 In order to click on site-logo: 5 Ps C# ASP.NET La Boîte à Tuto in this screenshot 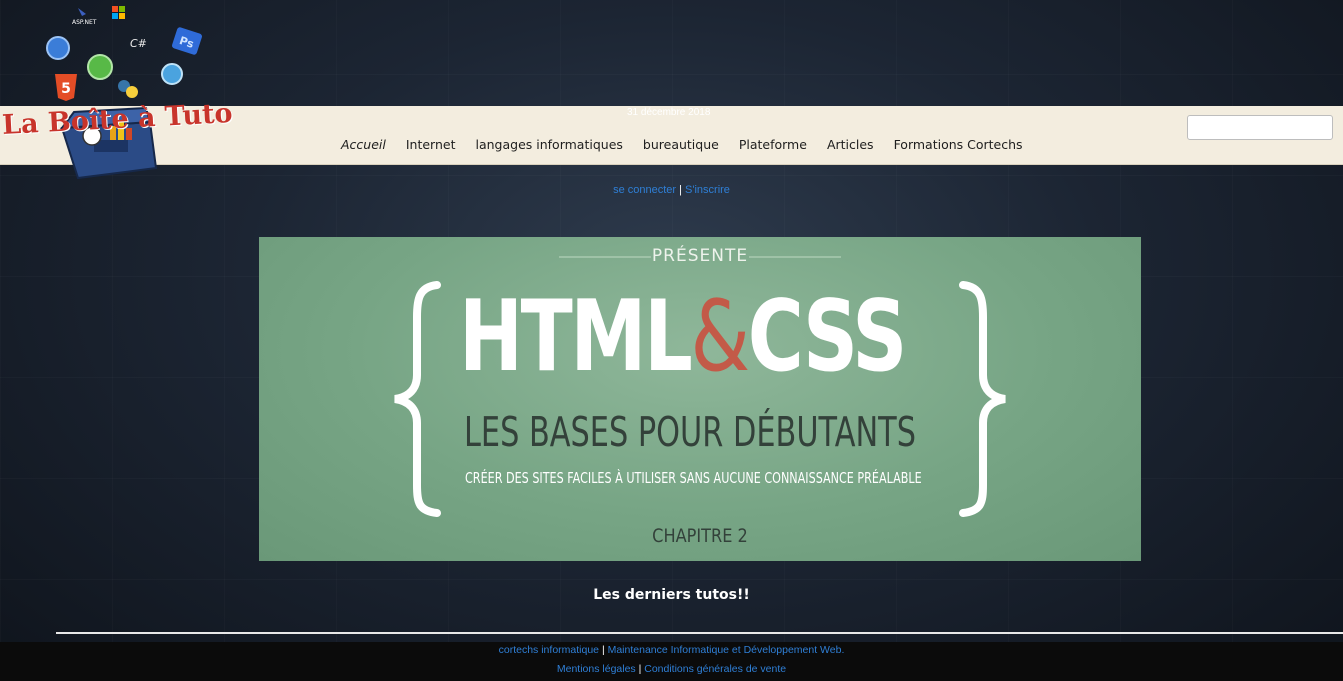, I will do `click(120, 92)`.